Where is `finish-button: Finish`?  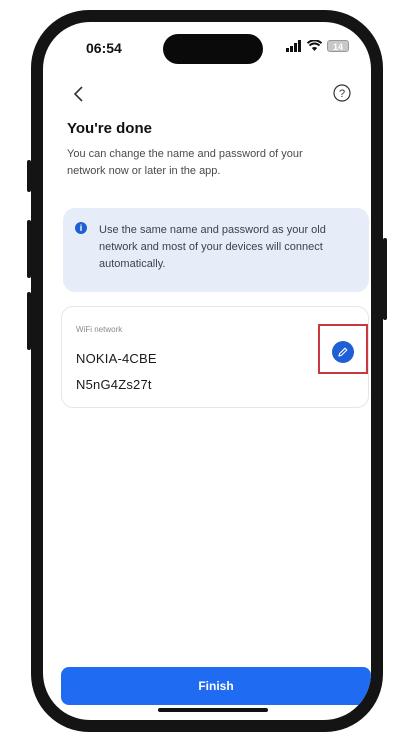
finish-button: Finish is located at coordinates (216, 686).